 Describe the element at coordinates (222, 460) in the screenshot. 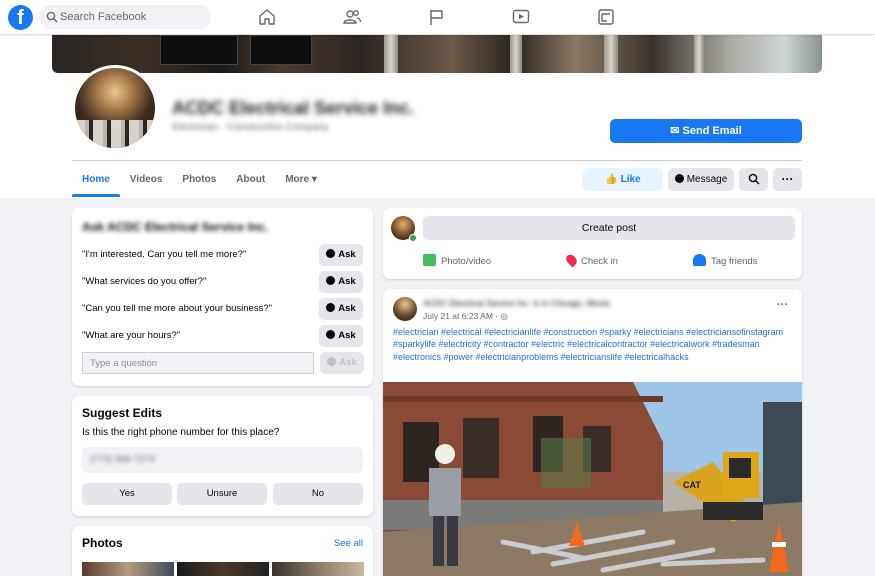

I see `phone-number-field: (773) 966-7274` at that location.